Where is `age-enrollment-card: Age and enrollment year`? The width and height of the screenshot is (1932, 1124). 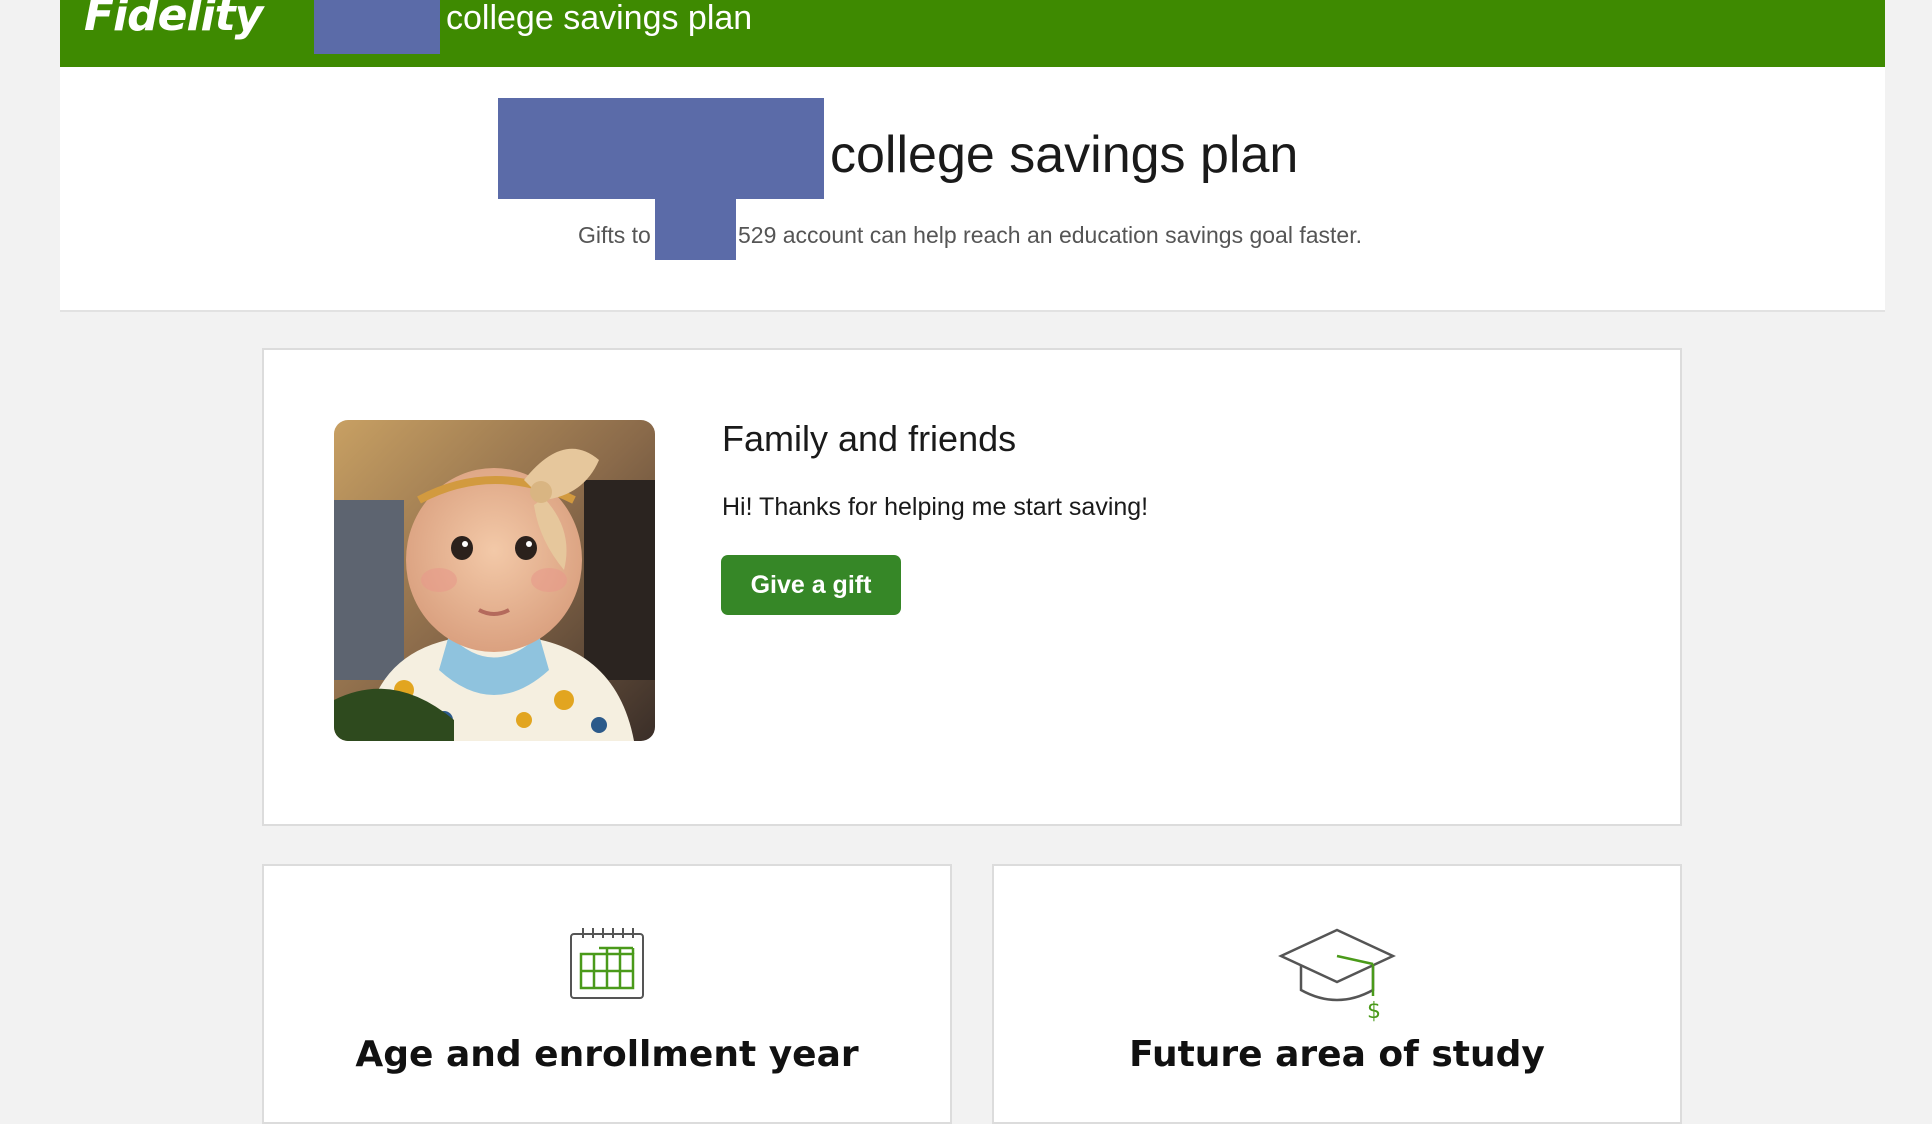 age-enrollment-card: Age and enrollment year is located at coordinates (607, 994).